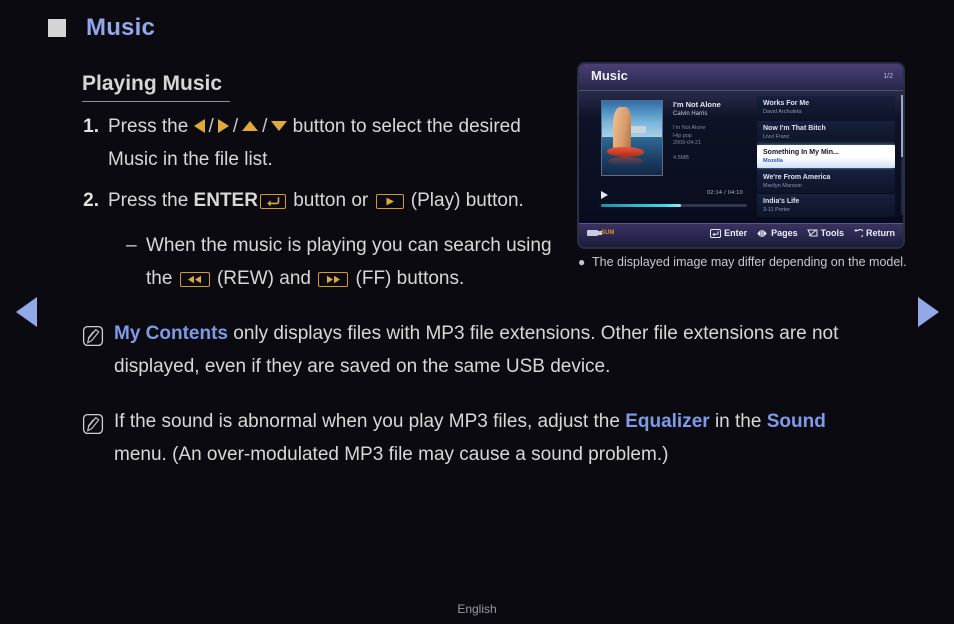  What do you see at coordinates (171, 333) in the screenshot?
I see `link-my-contents: My Contents` at bounding box center [171, 333].